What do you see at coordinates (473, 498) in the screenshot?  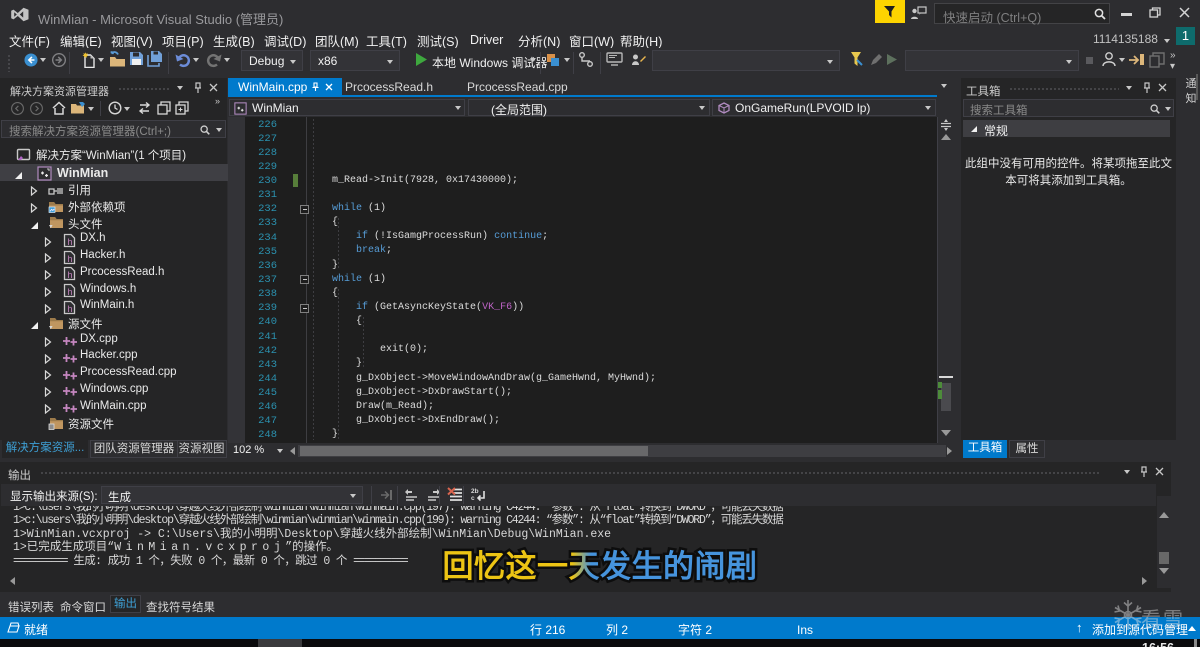 I see `svg-text: c` at bounding box center [473, 498].